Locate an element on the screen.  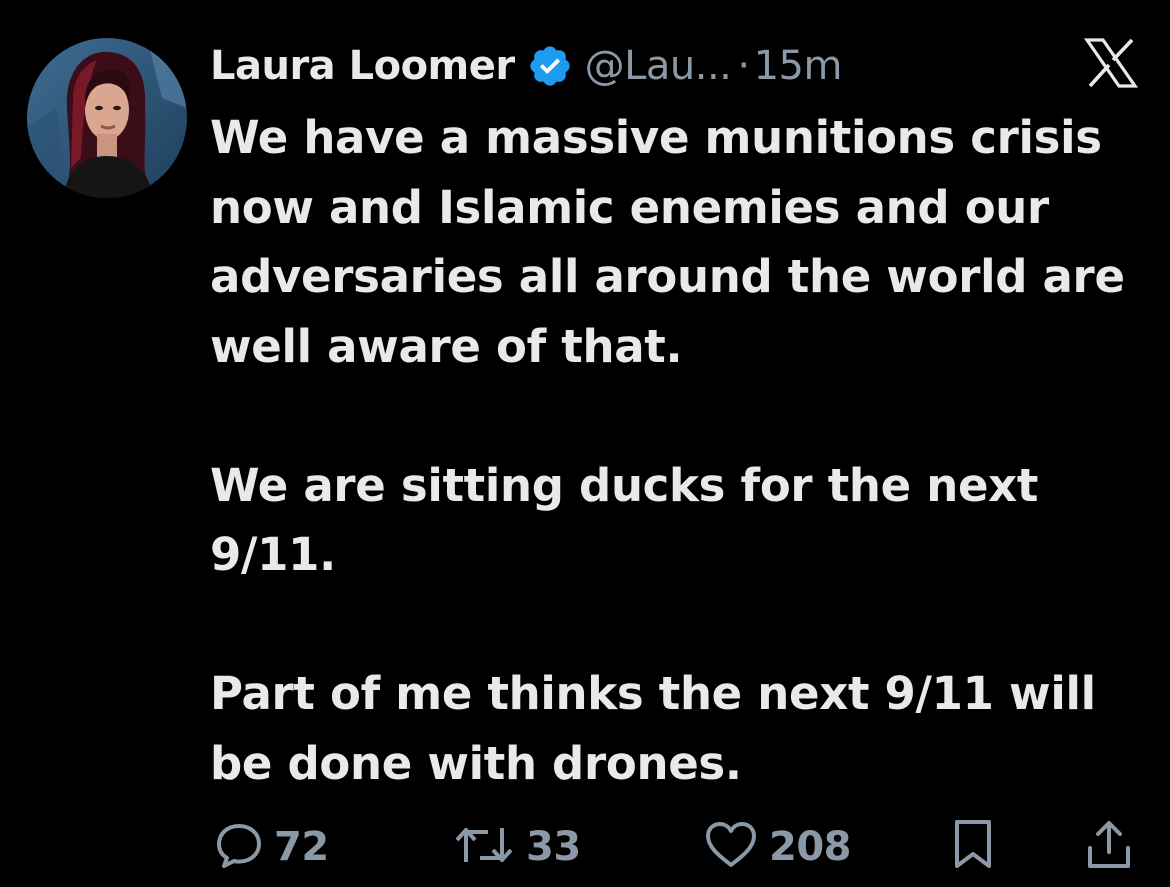
share-button is located at coordinates (1109, 847).